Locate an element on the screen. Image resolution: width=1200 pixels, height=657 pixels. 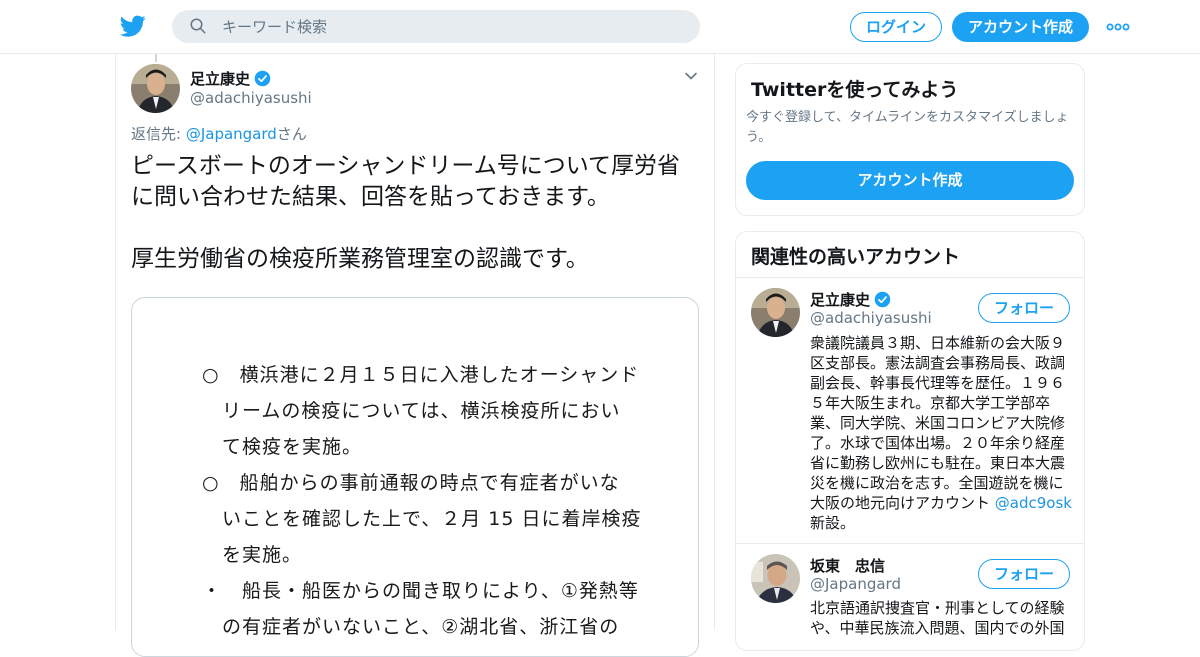
bio-line: 区支部長。憲法調査会事務局長、政調 is located at coordinates (938, 363).